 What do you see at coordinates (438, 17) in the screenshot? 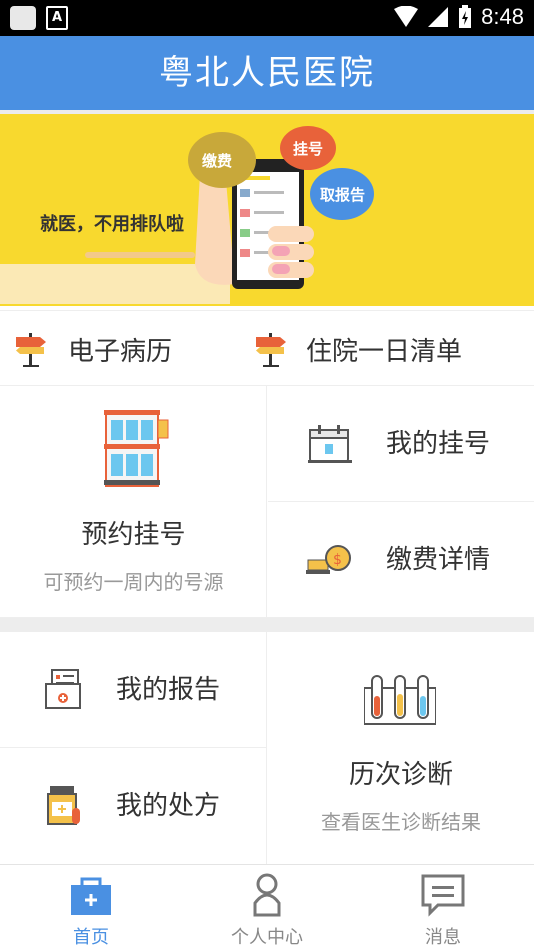
I see `signal-icon` at bounding box center [438, 17].